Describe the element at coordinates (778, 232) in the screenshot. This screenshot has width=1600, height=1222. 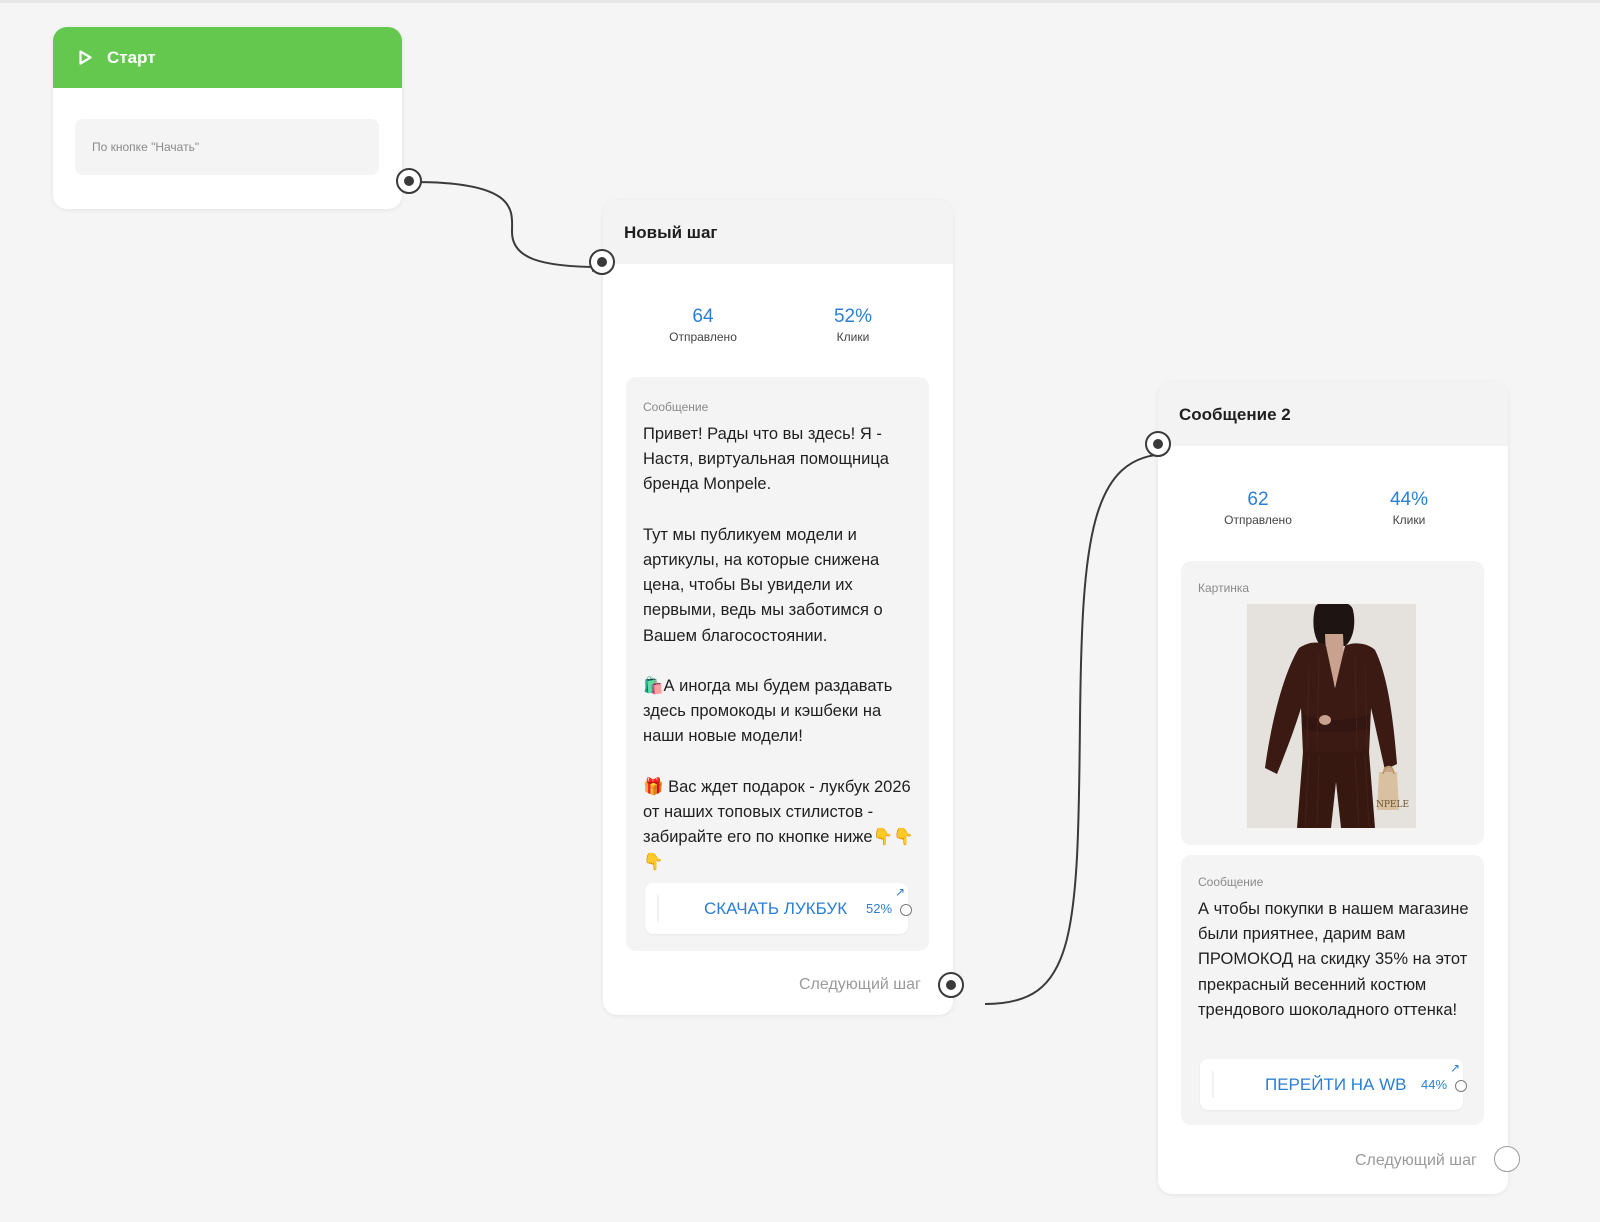
I see `step-title: Новый шаг` at that location.